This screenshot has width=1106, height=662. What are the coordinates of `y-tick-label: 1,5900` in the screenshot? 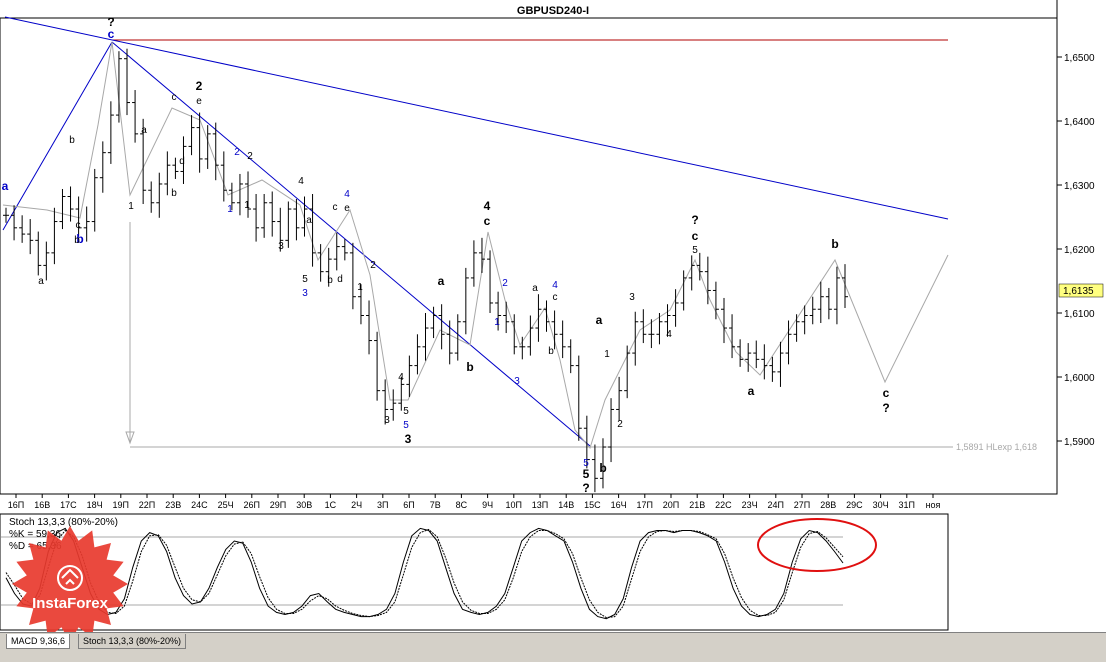 It's located at (1079, 442).